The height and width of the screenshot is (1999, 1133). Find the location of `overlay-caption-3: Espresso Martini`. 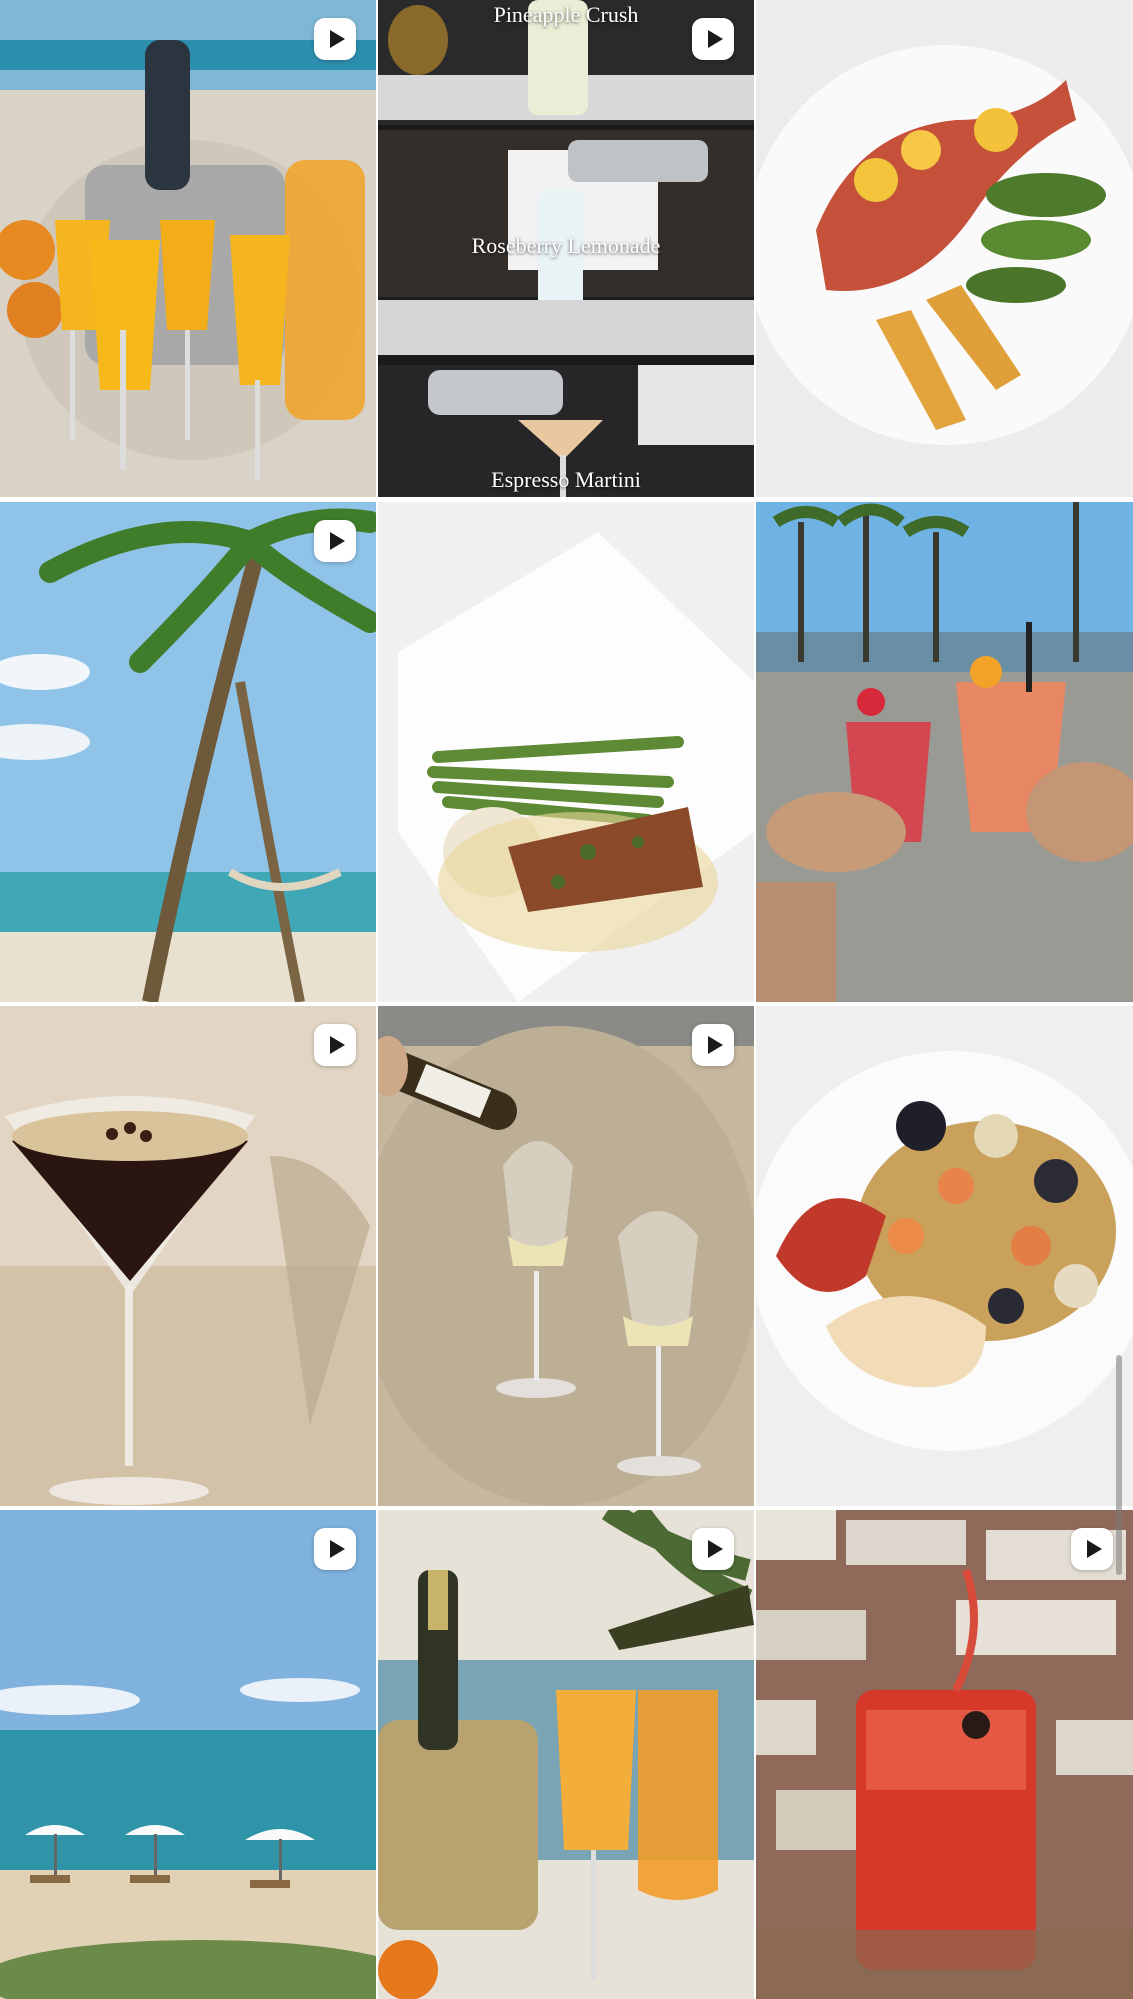

overlay-caption-3: Espresso Martini is located at coordinates (566, 479).